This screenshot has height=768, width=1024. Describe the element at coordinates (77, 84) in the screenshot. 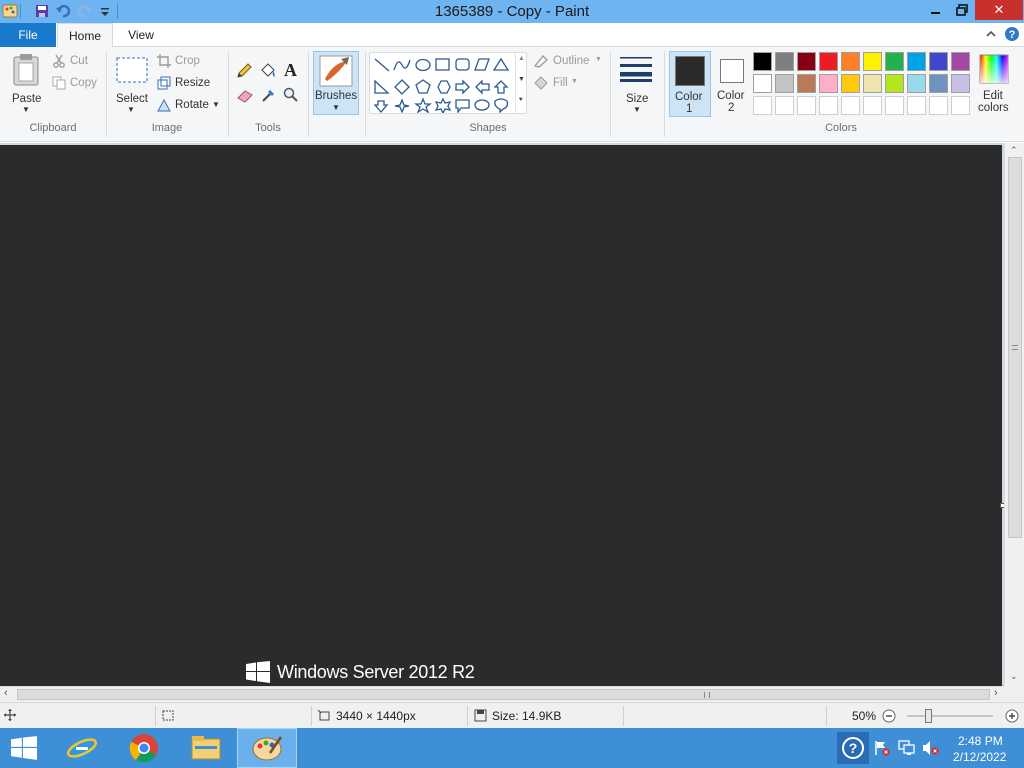

I see `copy-button: Copy` at that location.